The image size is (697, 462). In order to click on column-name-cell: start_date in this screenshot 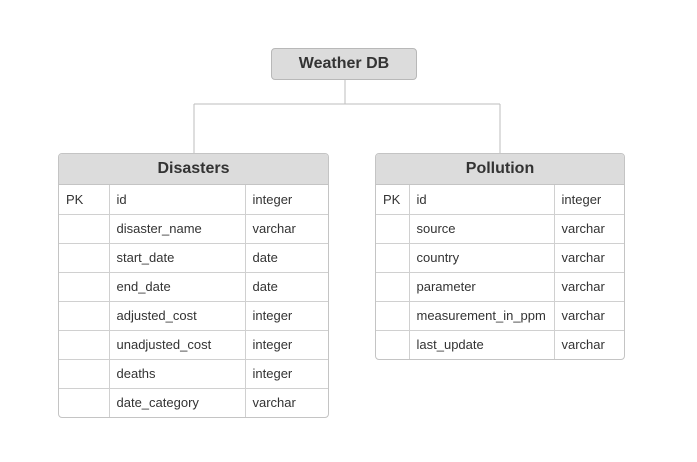, I will do `click(176, 258)`.